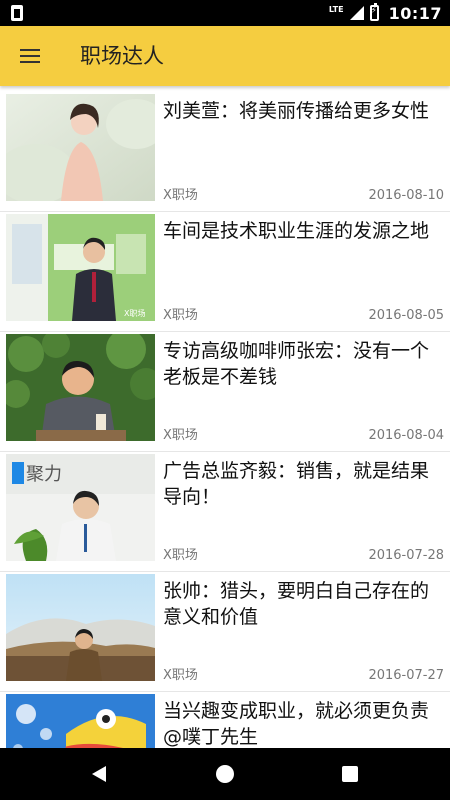 This screenshot has width=450, height=800. What do you see at coordinates (30, 56) in the screenshot?
I see `menu-icon` at bounding box center [30, 56].